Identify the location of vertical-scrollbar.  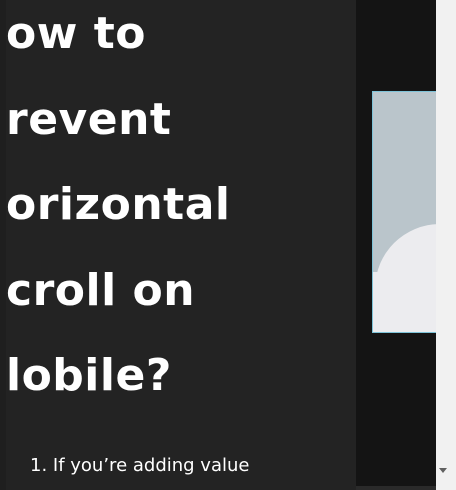
(446, 245).